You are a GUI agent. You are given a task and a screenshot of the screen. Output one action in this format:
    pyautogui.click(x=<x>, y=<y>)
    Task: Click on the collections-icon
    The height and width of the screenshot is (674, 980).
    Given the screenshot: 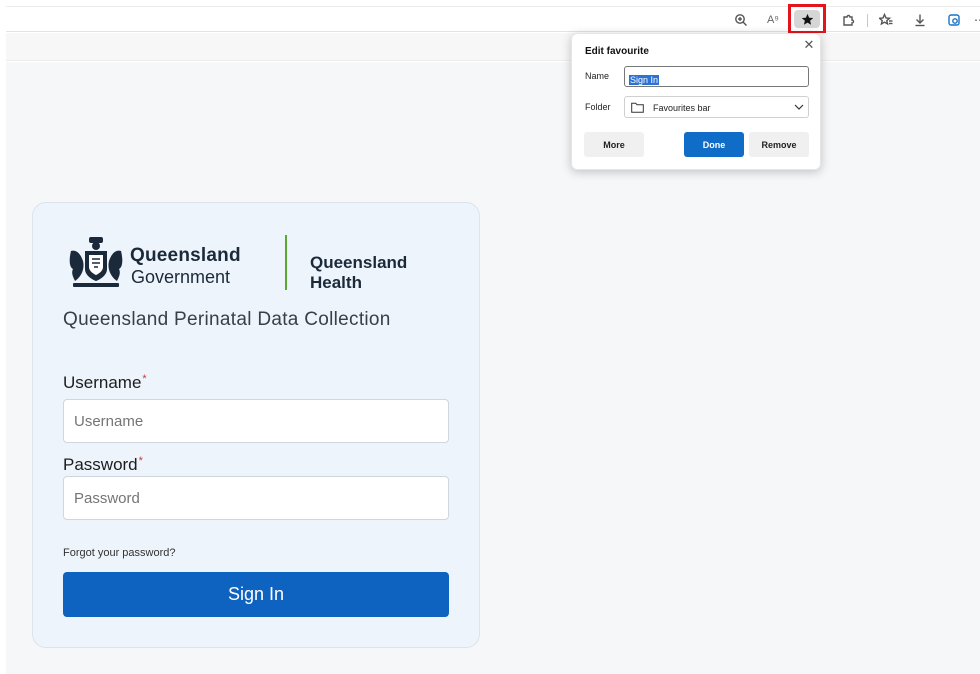 What is the action you would take?
    pyautogui.click(x=954, y=20)
    